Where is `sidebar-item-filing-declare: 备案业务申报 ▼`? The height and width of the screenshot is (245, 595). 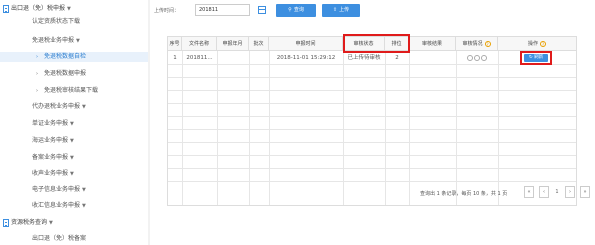
sidebar-item-filing-declare: 备案业务申报 ▼ is located at coordinates (74, 158).